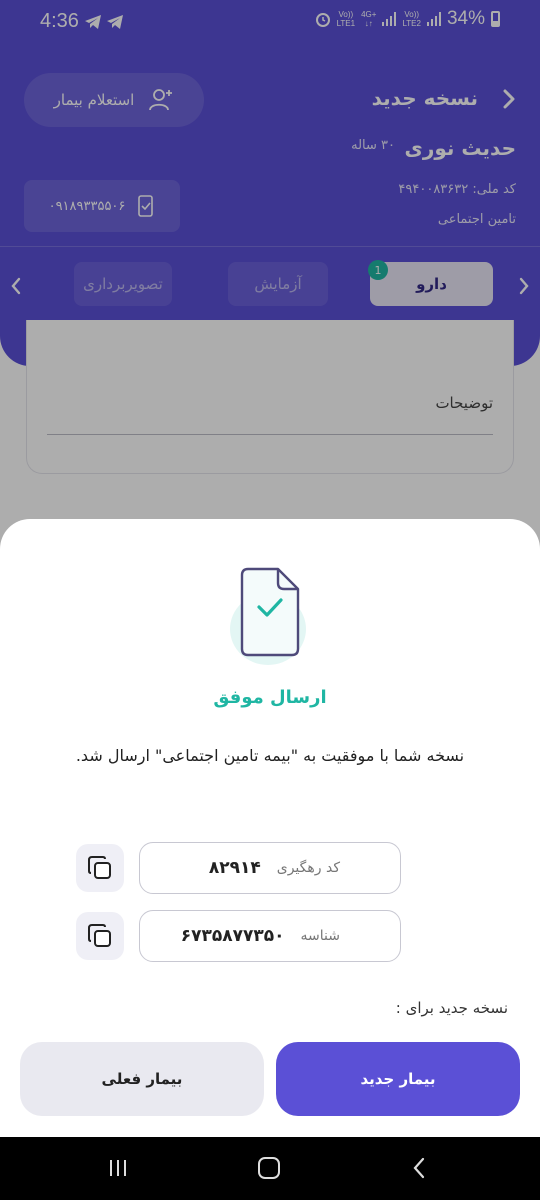 This screenshot has height=1200, width=540. What do you see at coordinates (398, 1079) in the screenshot?
I see `new-patient-button: بیمار جدید` at bounding box center [398, 1079].